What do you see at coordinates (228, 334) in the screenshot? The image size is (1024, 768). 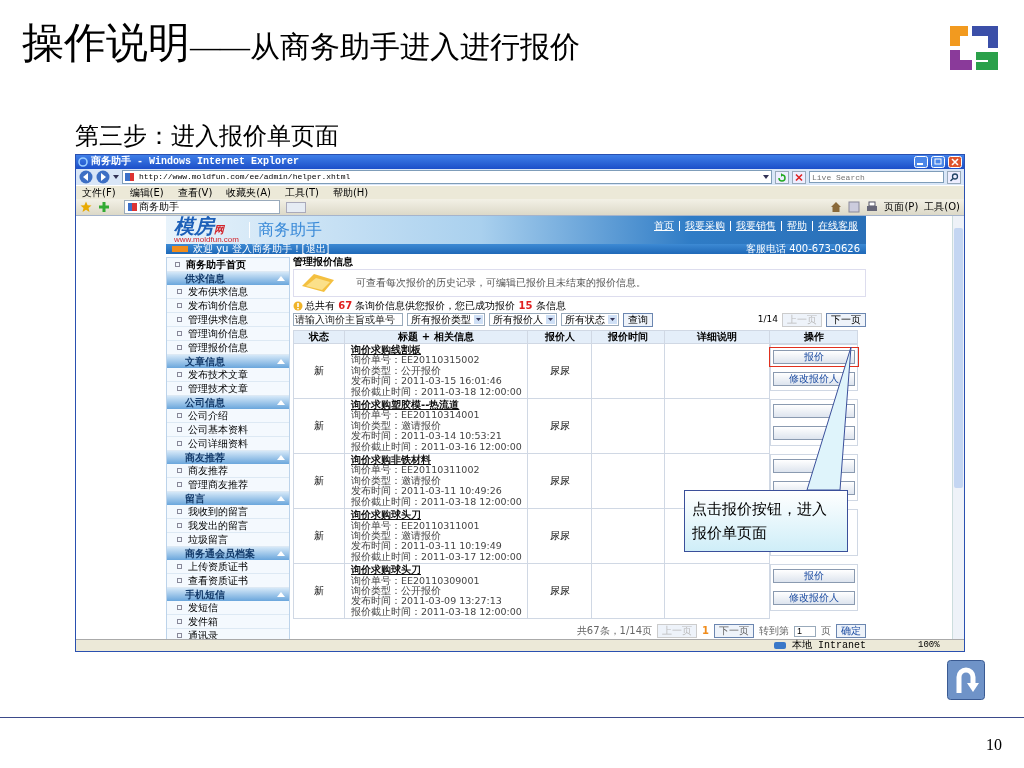 I see `sidebar-item: 管理询价信息` at bounding box center [228, 334].